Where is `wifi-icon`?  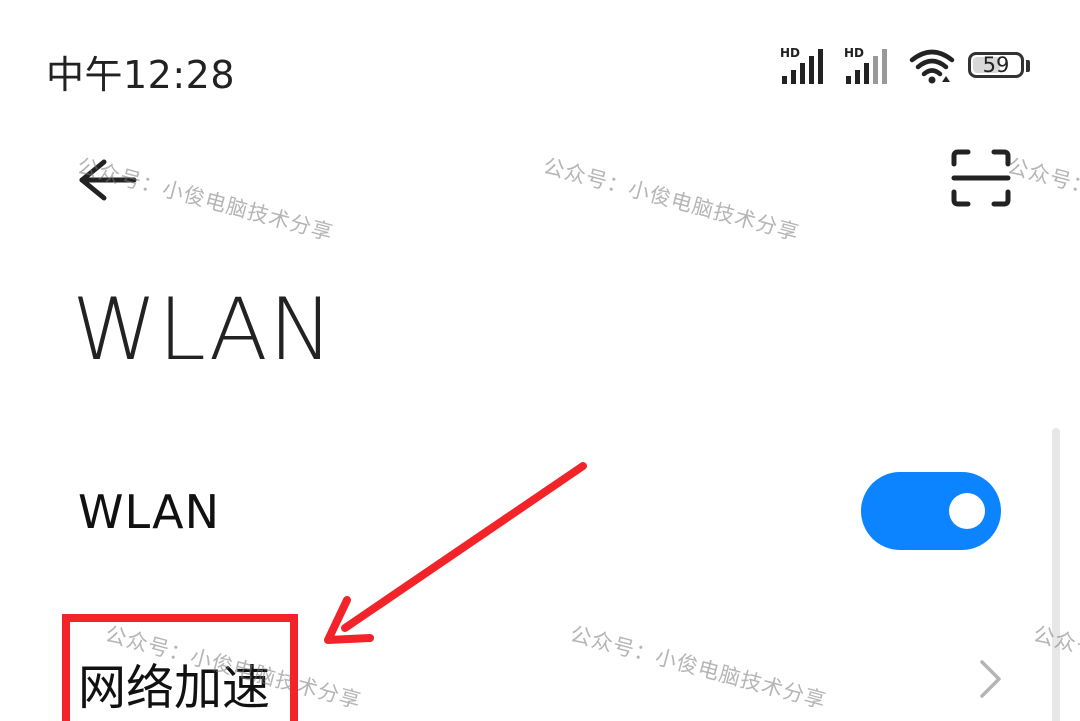 wifi-icon is located at coordinates (932, 66).